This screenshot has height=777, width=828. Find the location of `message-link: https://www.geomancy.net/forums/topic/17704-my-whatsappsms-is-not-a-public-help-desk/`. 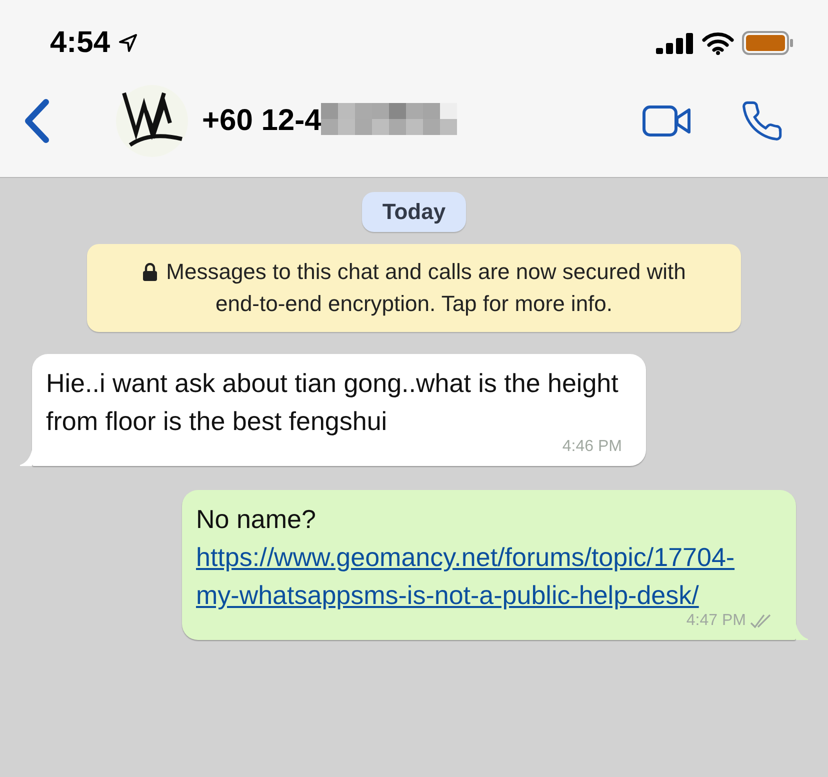

message-link: https://www.geomancy.net/forums/topic/17704-my-whatsappsms-is-not-a-public-help-desk/ is located at coordinates (484, 576).